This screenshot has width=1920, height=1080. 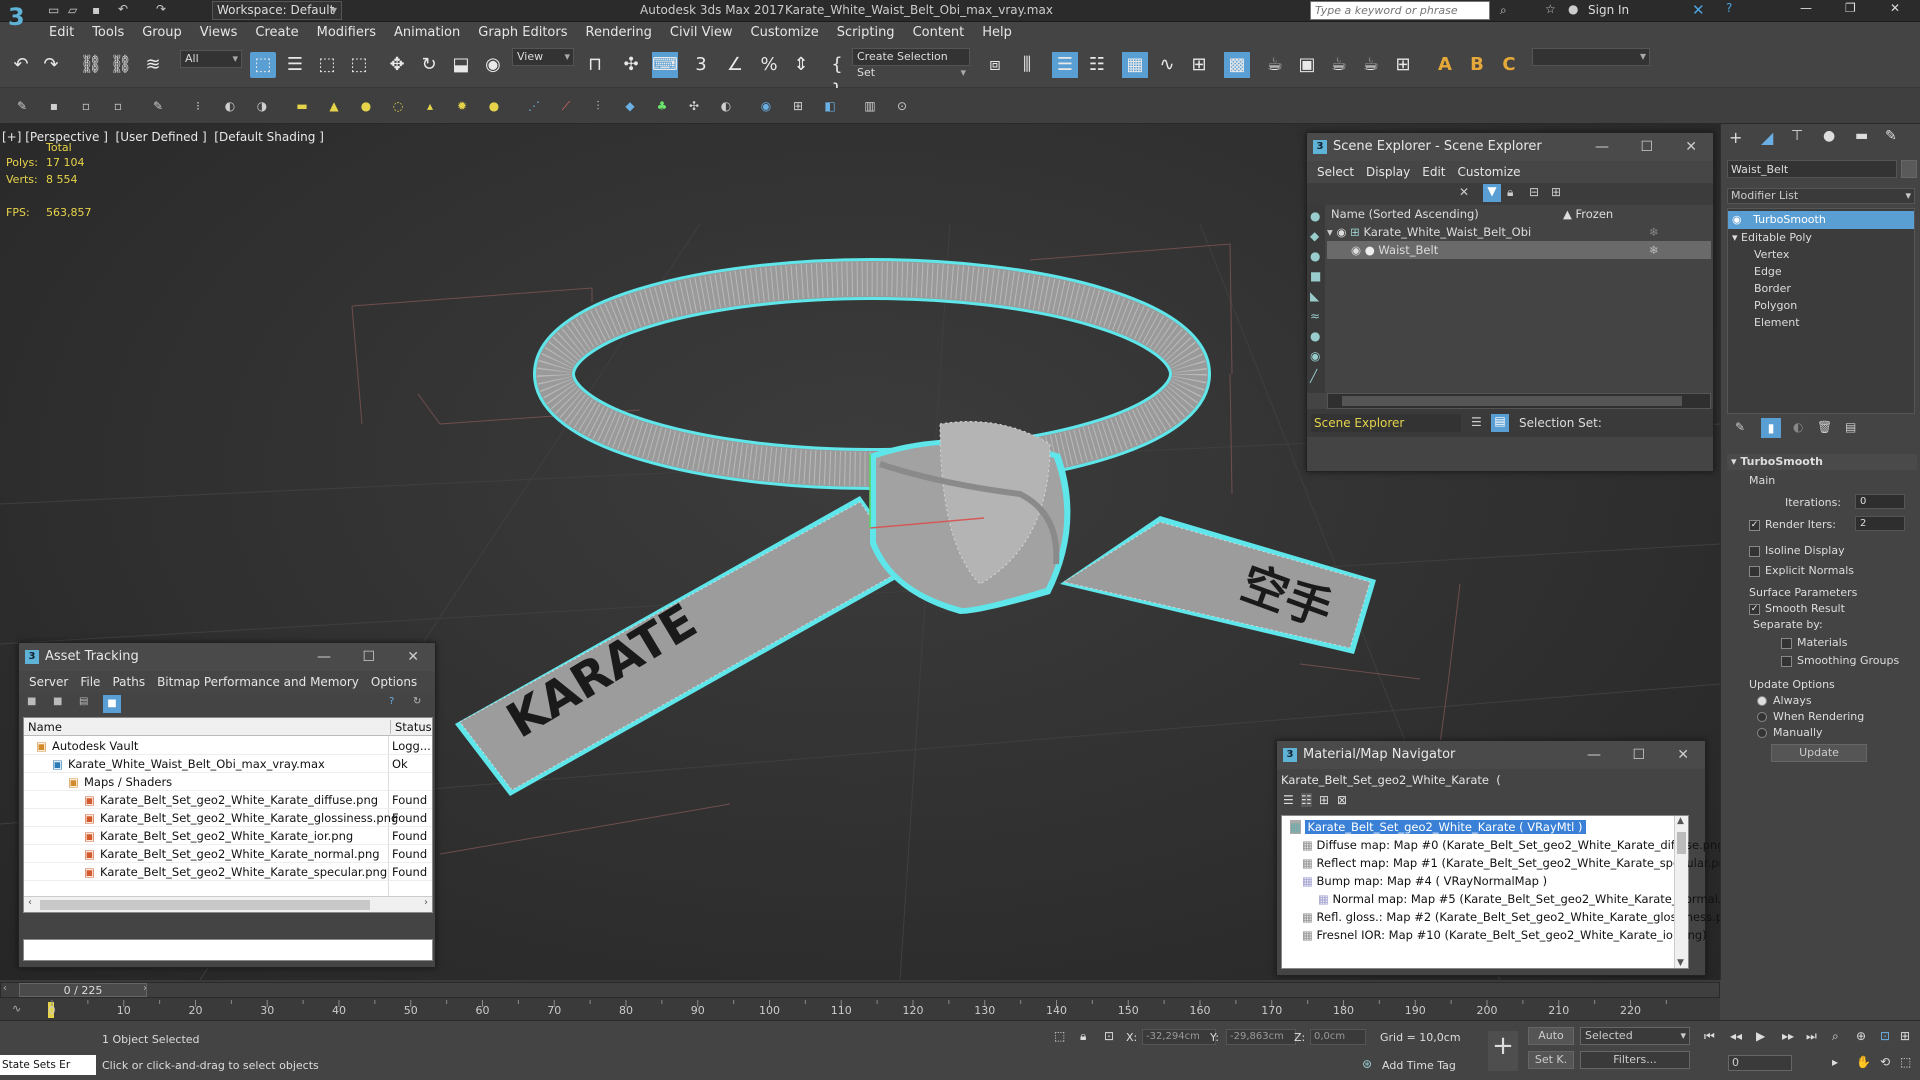 What do you see at coordinates (1835, 1062) in the screenshot?
I see `fov-icon: ▸` at bounding box center [1835, 1062].